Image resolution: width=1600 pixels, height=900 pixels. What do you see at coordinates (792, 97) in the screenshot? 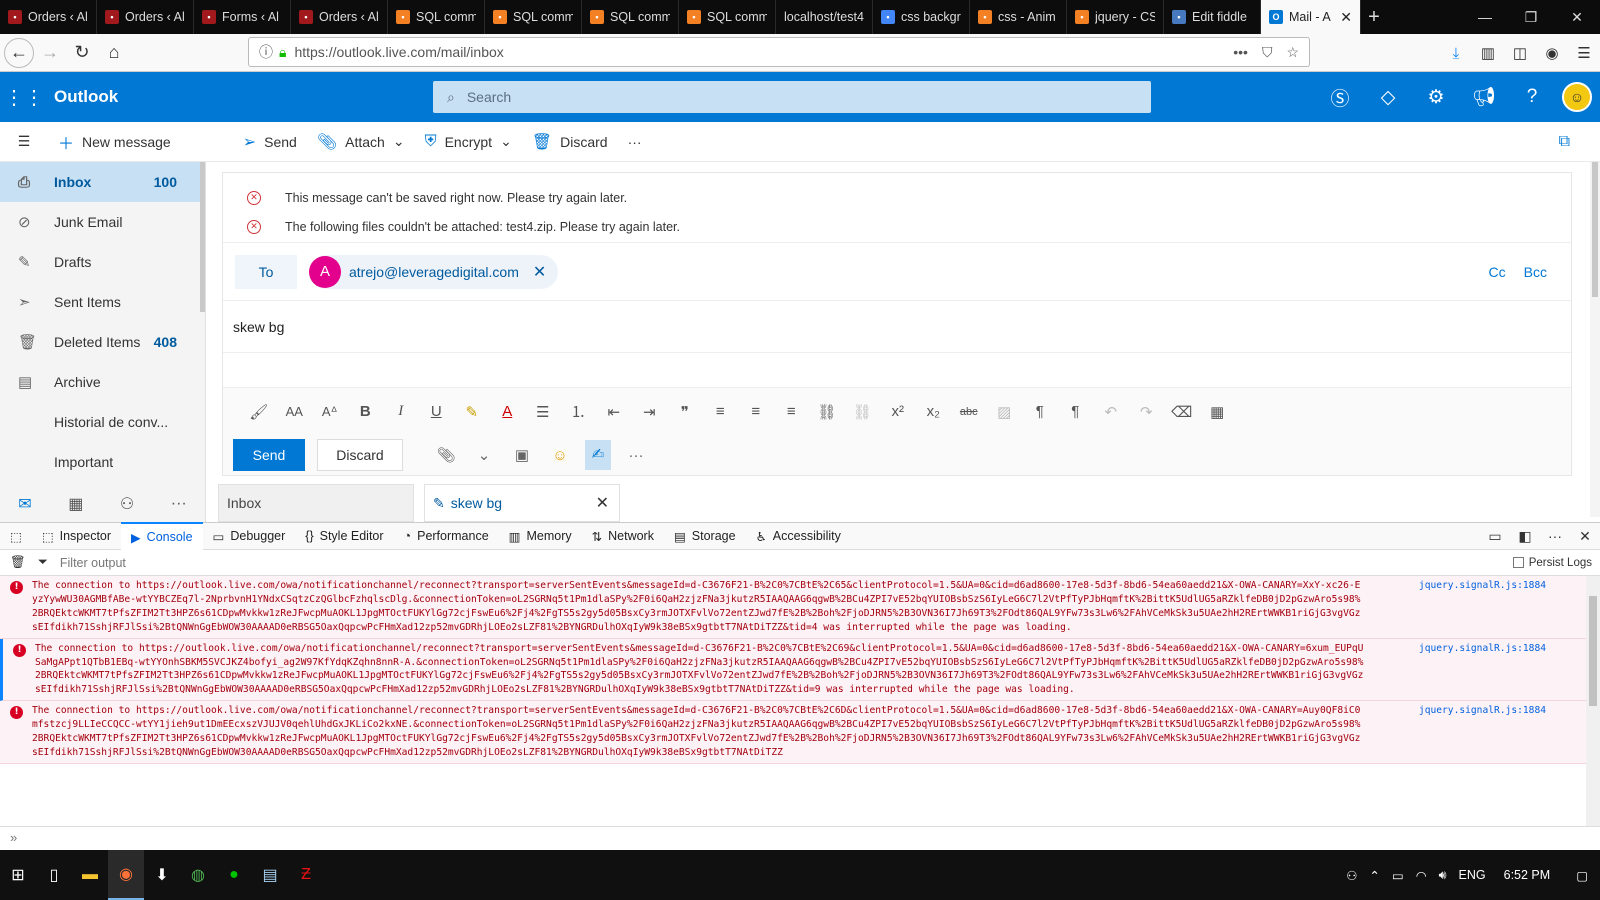
I see `search-box: ⌕ Search` at bounding box center [792, 97].